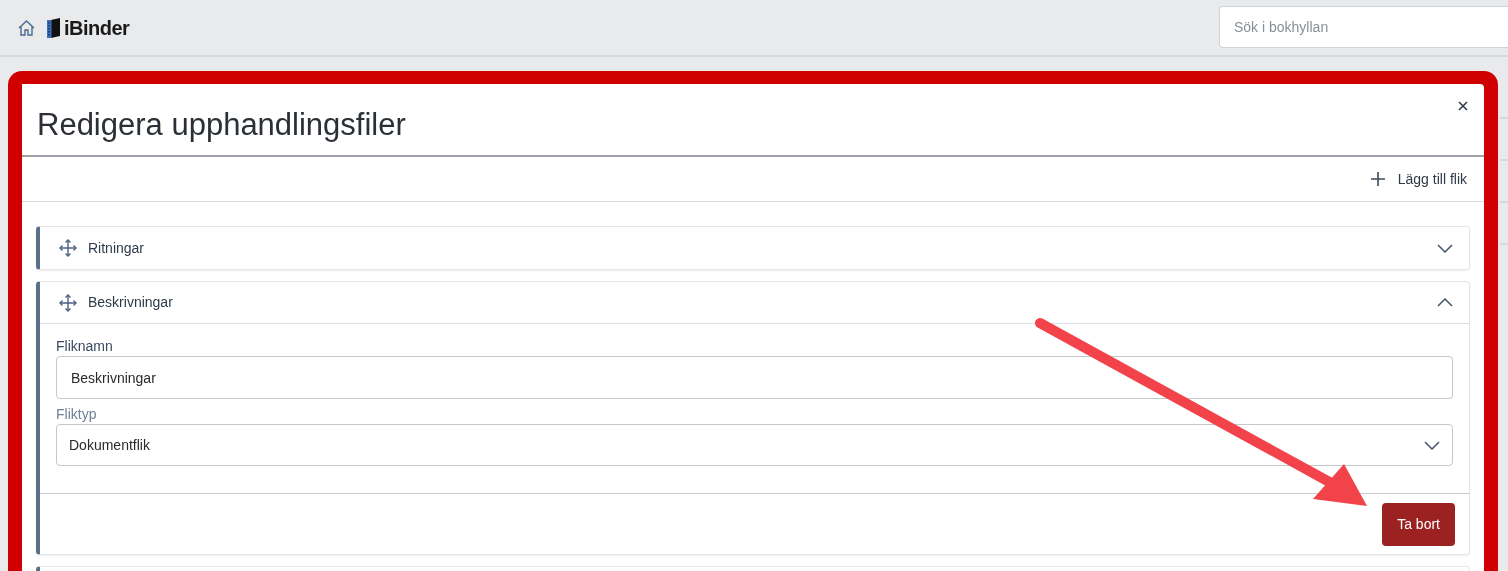 The width and height of the screenshot is (1508, 571). What do you see at coordinates (1377, 179) in the screenshot?
I see `plus-icon` at bounding box center [1377, 179].